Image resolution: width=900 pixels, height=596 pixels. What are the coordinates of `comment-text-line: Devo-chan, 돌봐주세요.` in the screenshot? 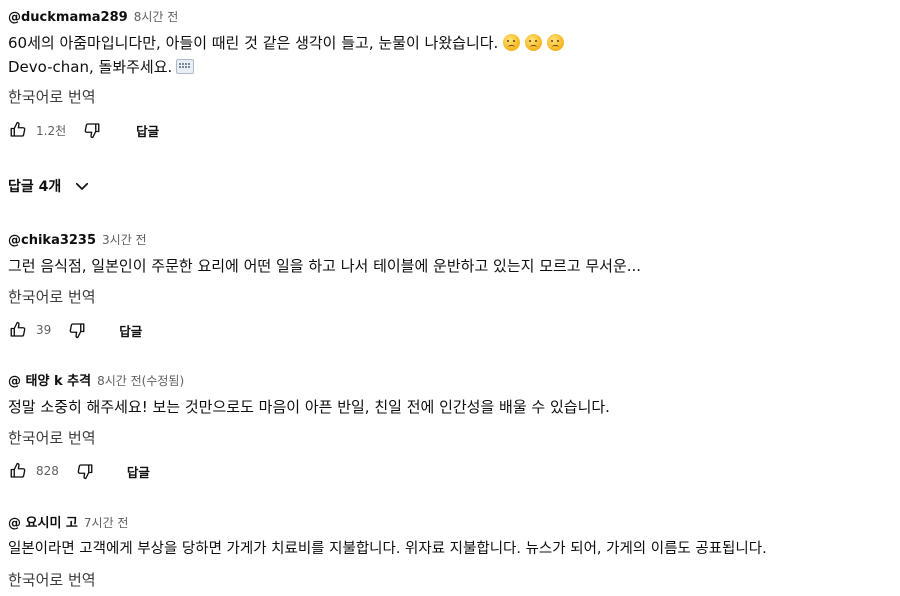 It's located at (90, 67).